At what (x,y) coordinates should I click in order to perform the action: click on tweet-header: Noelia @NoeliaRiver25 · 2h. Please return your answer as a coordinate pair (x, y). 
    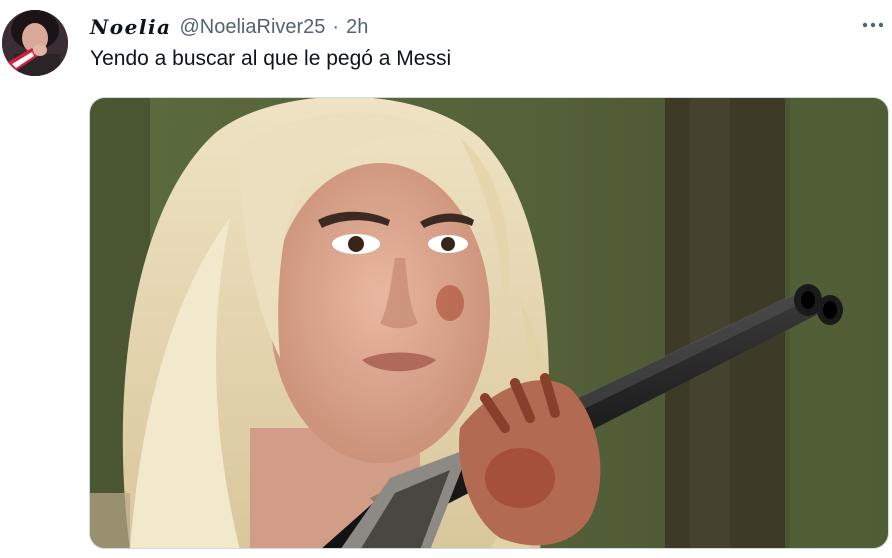
    Looking at the image, I should click on (229, 27).